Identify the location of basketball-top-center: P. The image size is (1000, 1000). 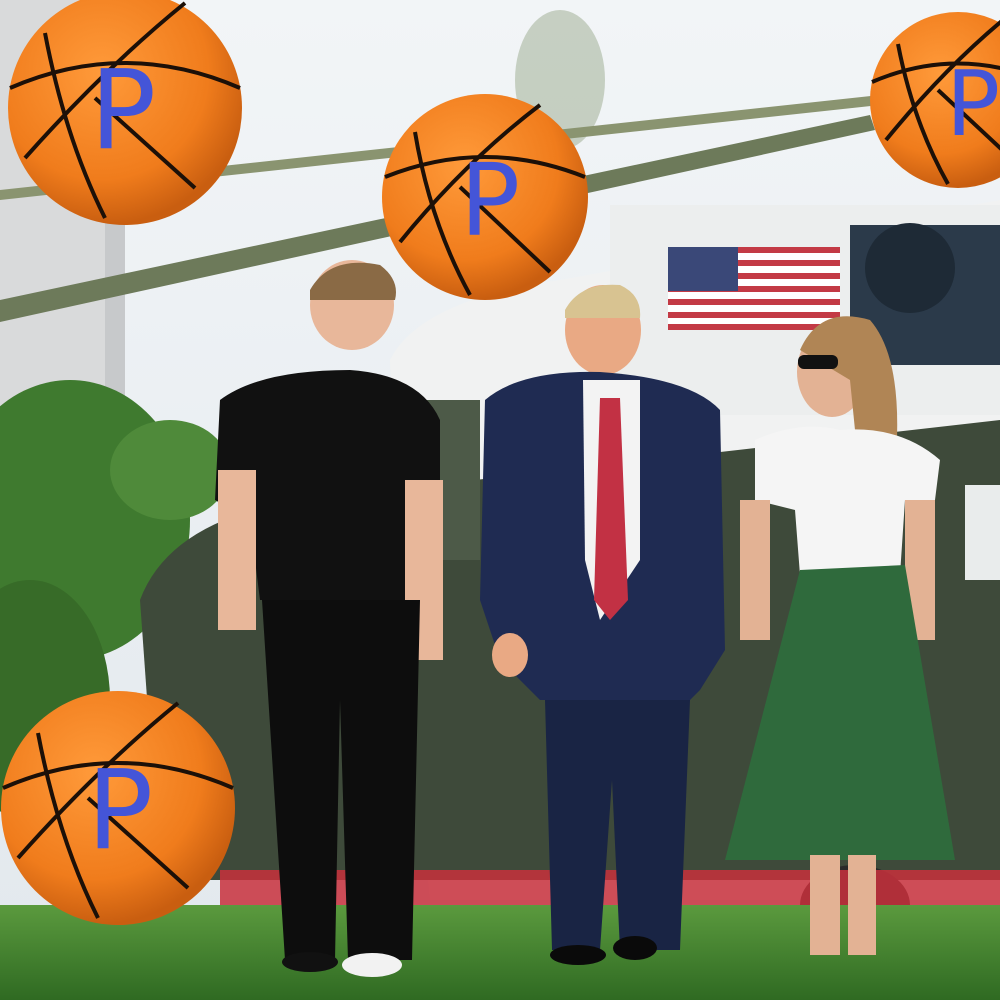
(485, 197).